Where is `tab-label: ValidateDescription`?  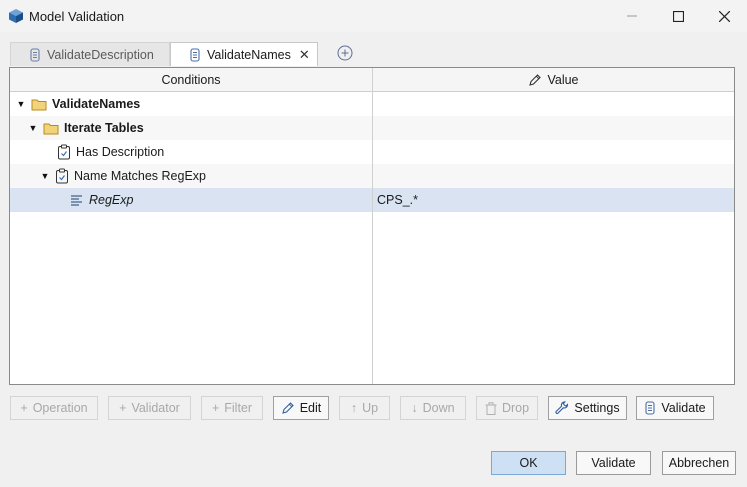
tab-label: ValidateDescription is located at coordinates (100, 54).